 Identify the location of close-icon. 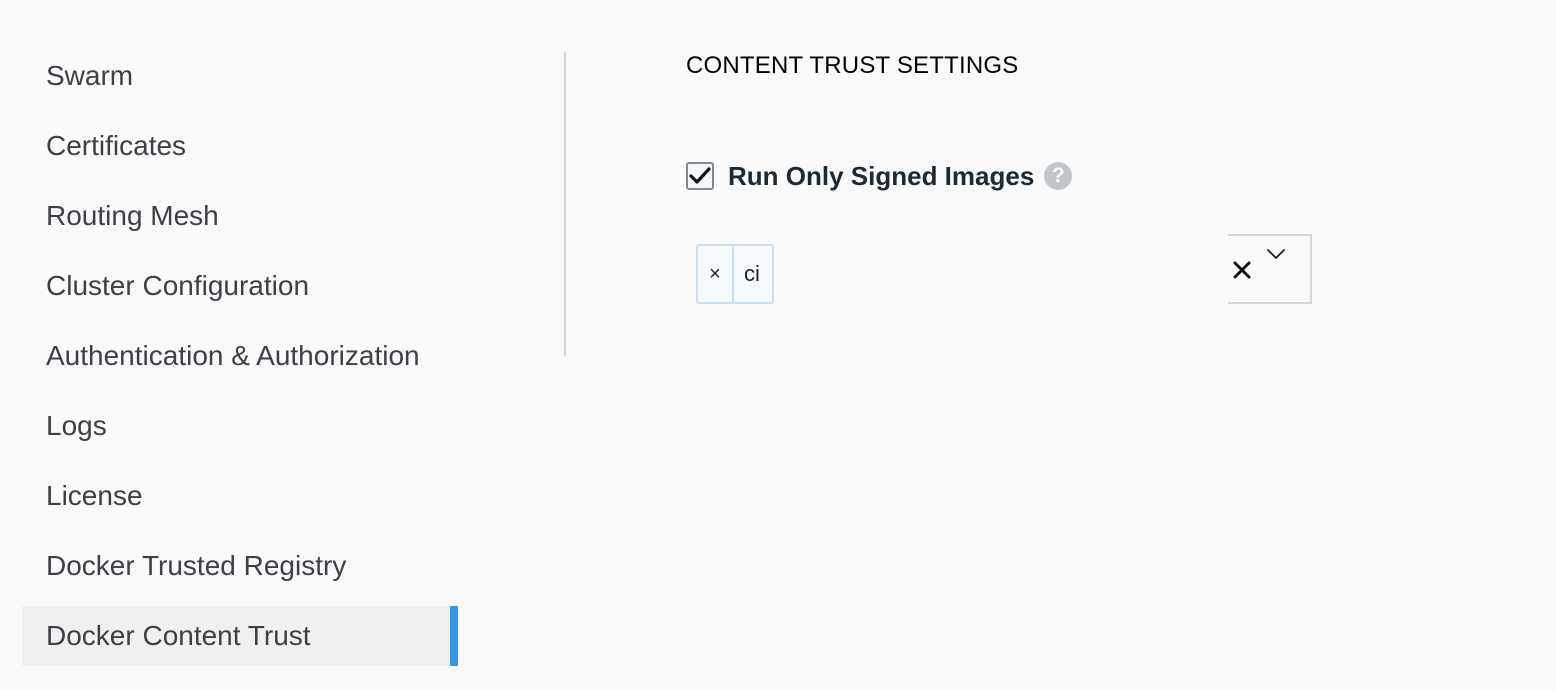
(1242, 270).